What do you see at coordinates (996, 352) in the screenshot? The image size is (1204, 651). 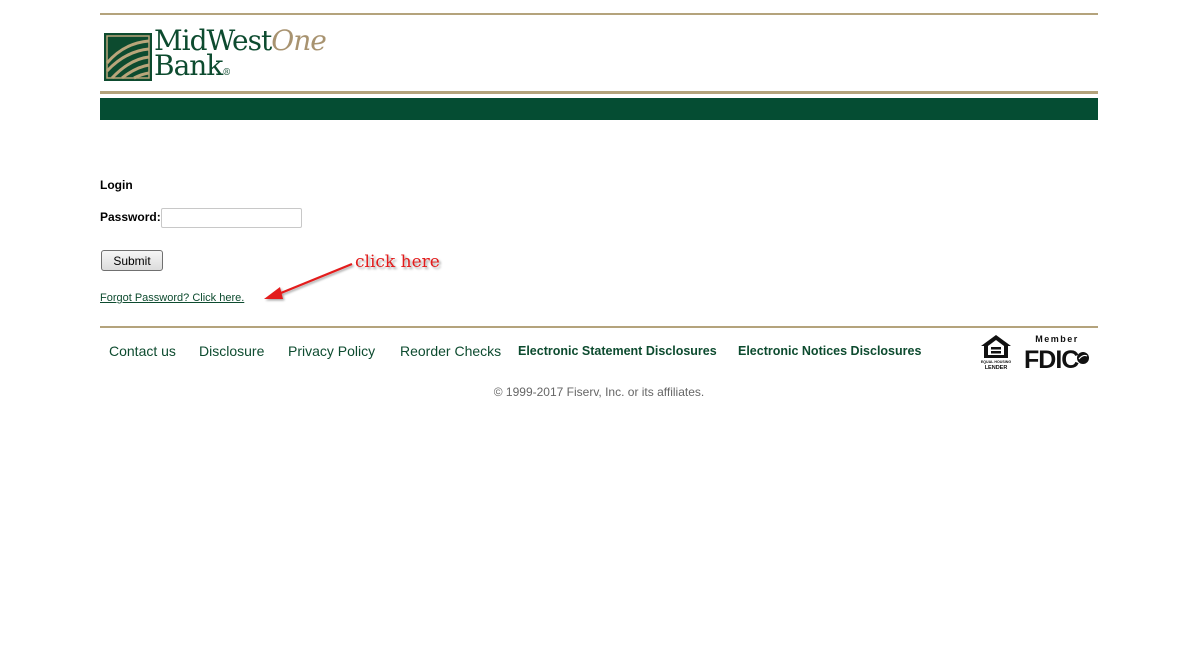 I see `equal-housing-lender-icon: EQUAL HOUSING LENDER` at bounding box center [996, 352].